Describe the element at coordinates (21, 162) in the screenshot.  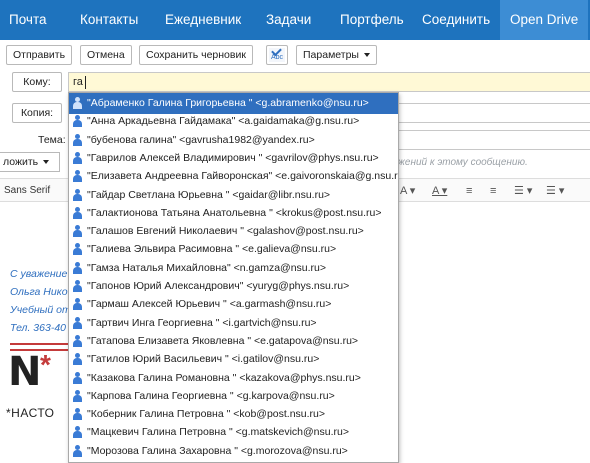
I see `attach-label: ложить` at that location.